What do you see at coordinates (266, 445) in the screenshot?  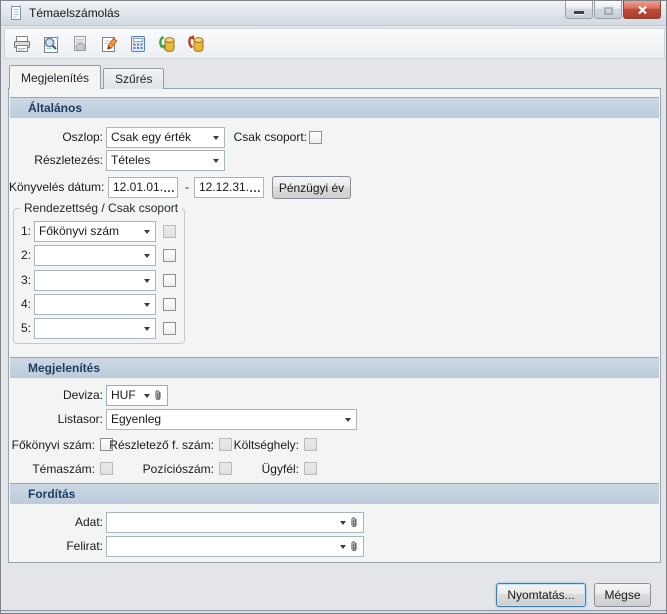 I see `koltseghely-label: Költséghely:` at bounding box center [266, 445].